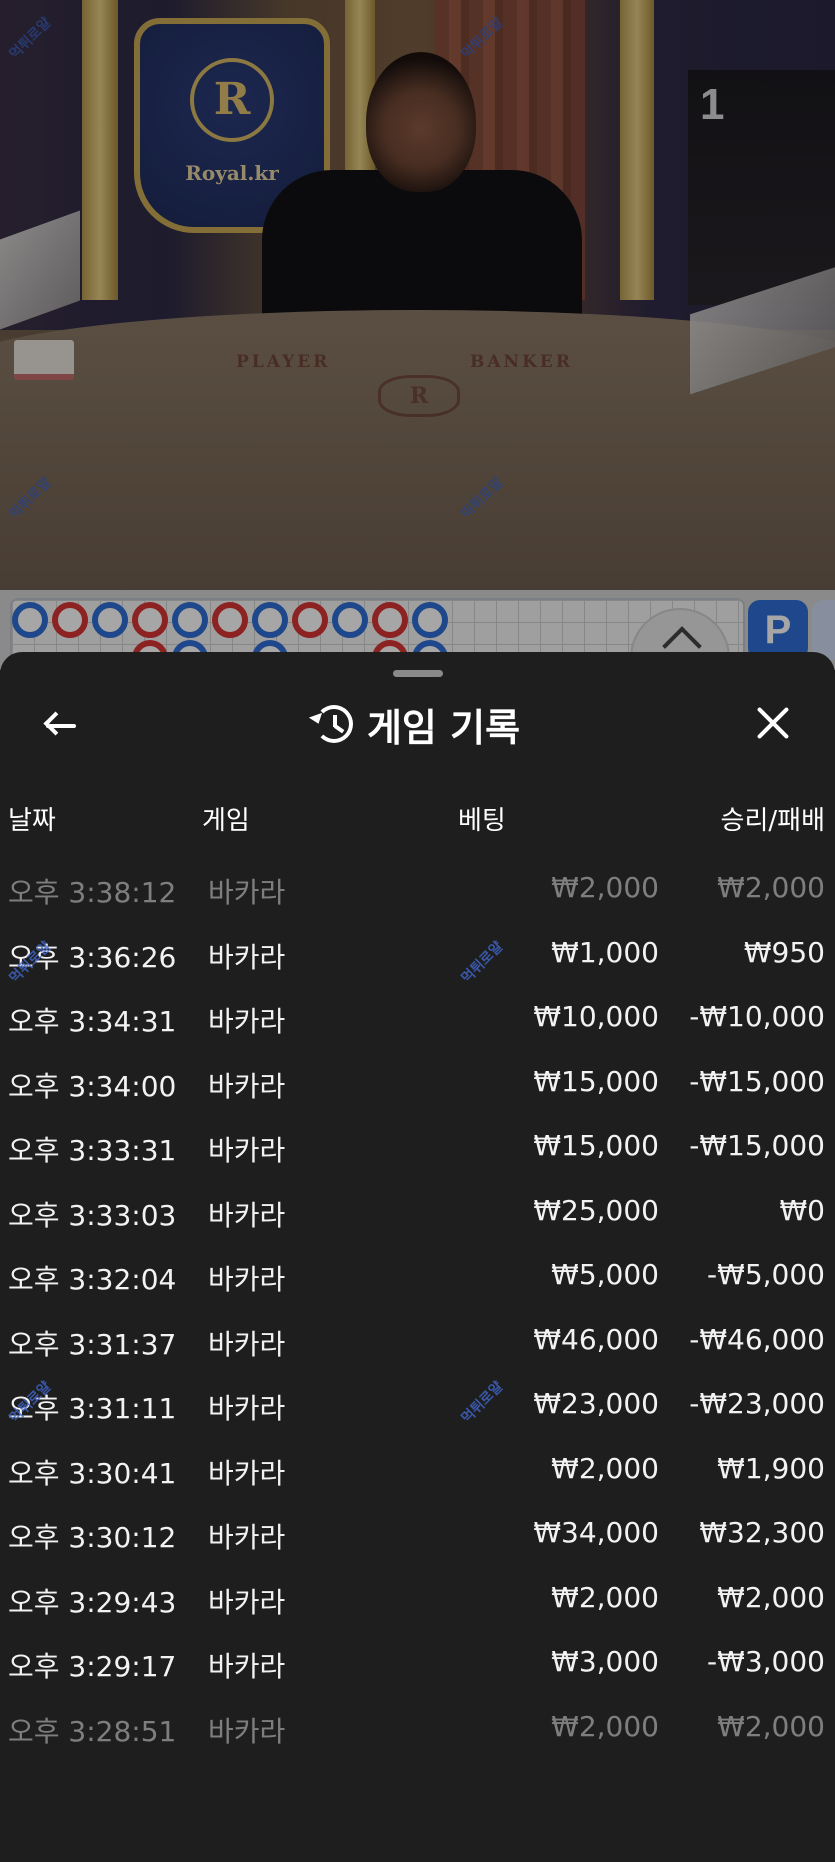  What do you see at coordinates (92, 1021) in the screenshot?
I see `history-row-time: 오후 3:34:31` at bounding box center [92, 1021].